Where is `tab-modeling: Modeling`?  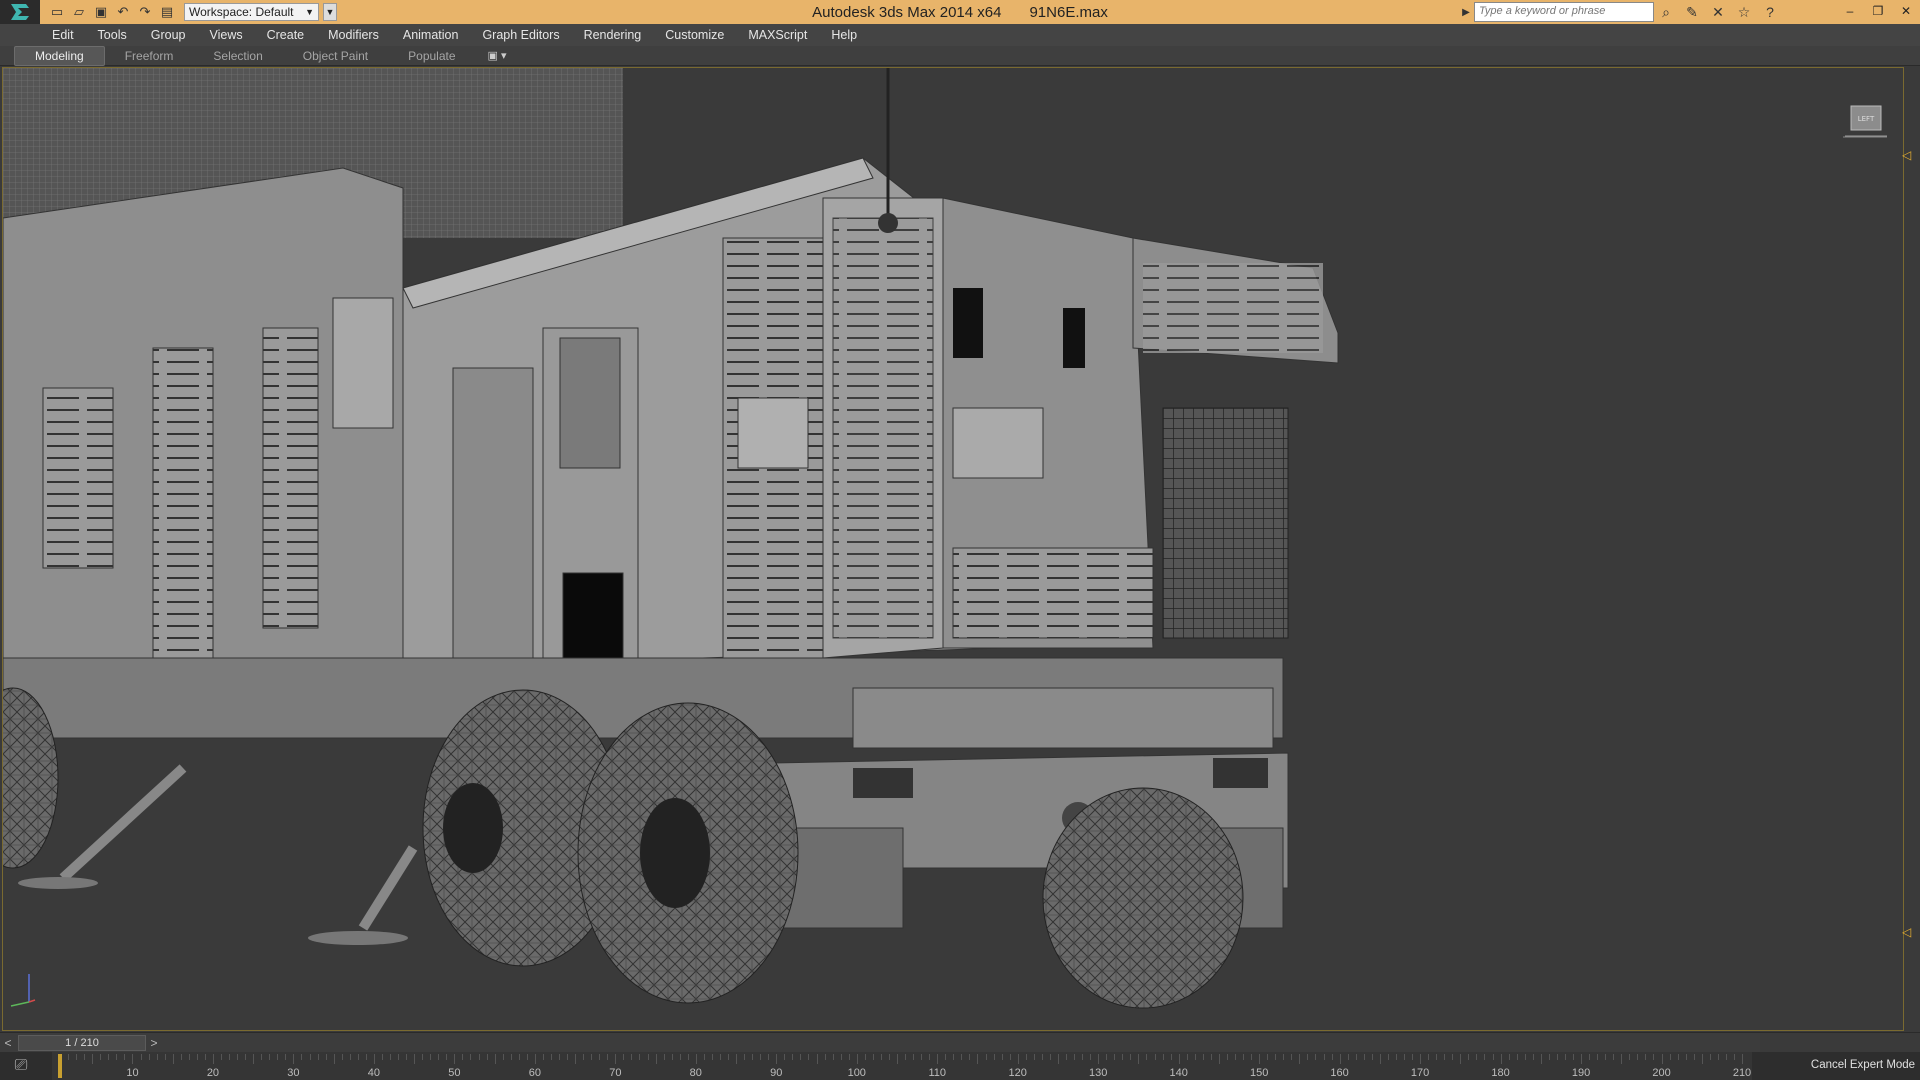 tab-modeling: Modeling is located at coordinates (59, 55).